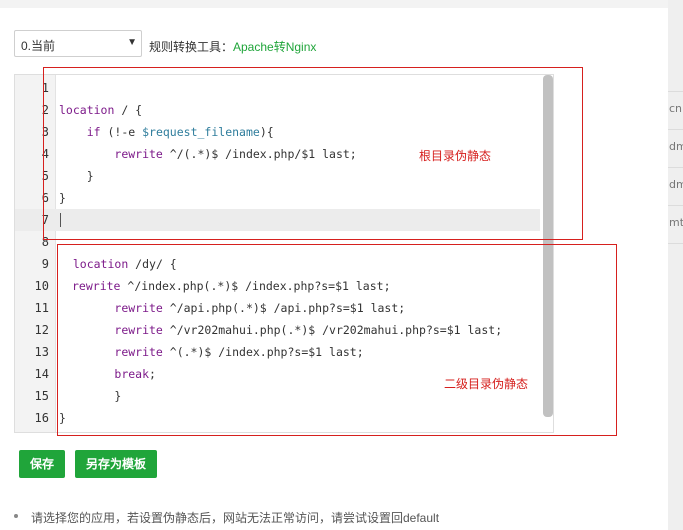 This screenshot has width=683, height=530. I want to click on annotation-root-label: 根目录伪静态, so click(455, 156).